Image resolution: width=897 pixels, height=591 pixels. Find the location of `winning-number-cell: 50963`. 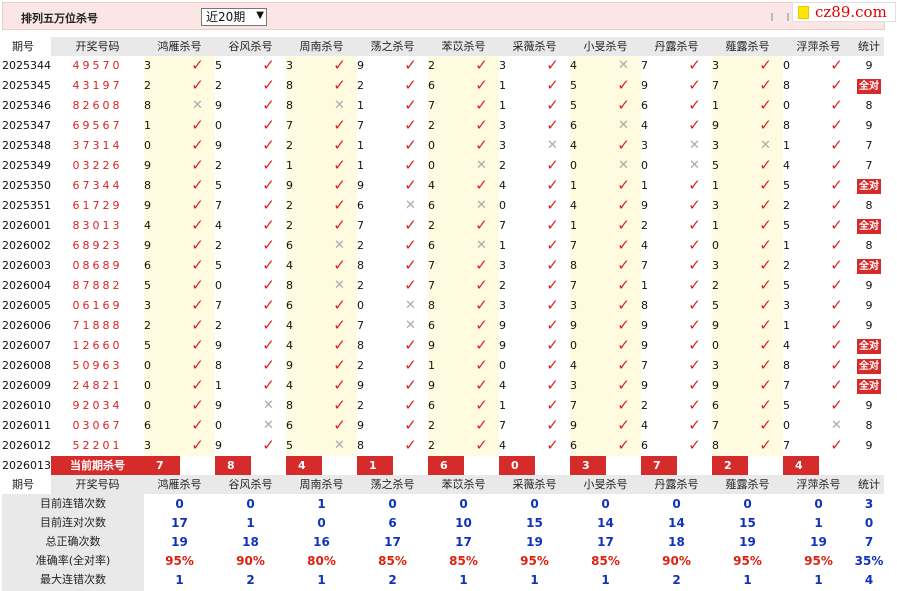

winning-number-cell: 50963 is located at coordinates (97, 365).